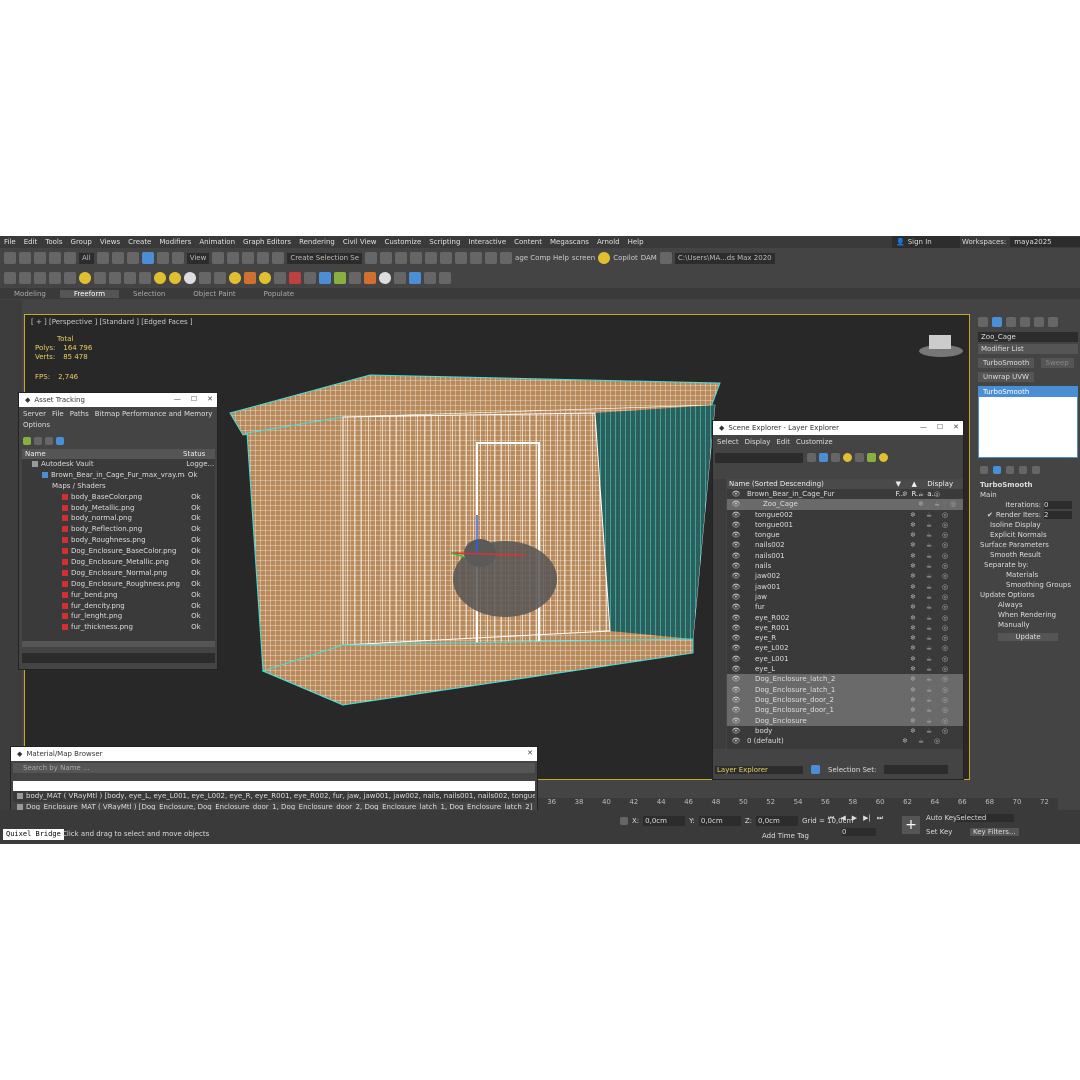  What do you see at coordinates (1023, 470) in the screenshot?
I see `remove-modifier-icon` at bounding box center [1023, 470].